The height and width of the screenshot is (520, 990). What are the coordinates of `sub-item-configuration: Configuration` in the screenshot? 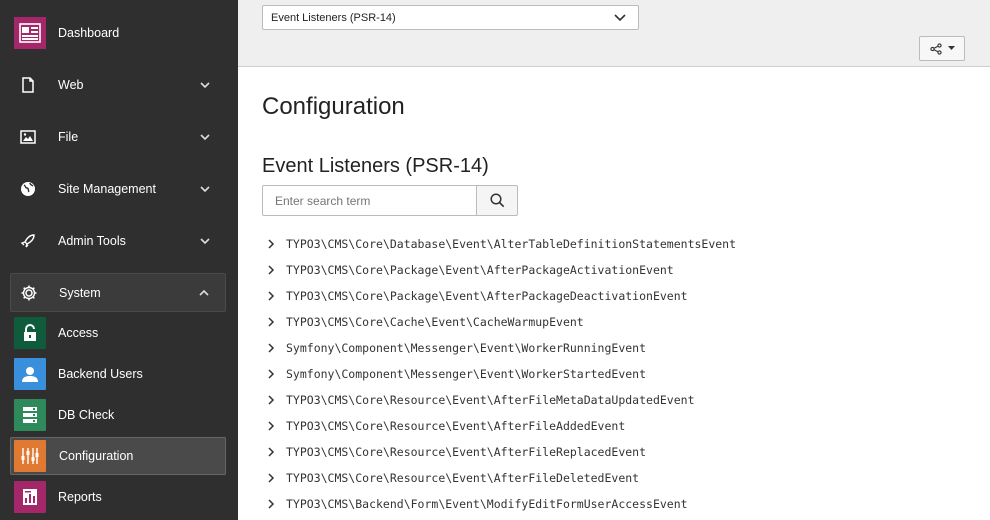 It's located at (118, 456).